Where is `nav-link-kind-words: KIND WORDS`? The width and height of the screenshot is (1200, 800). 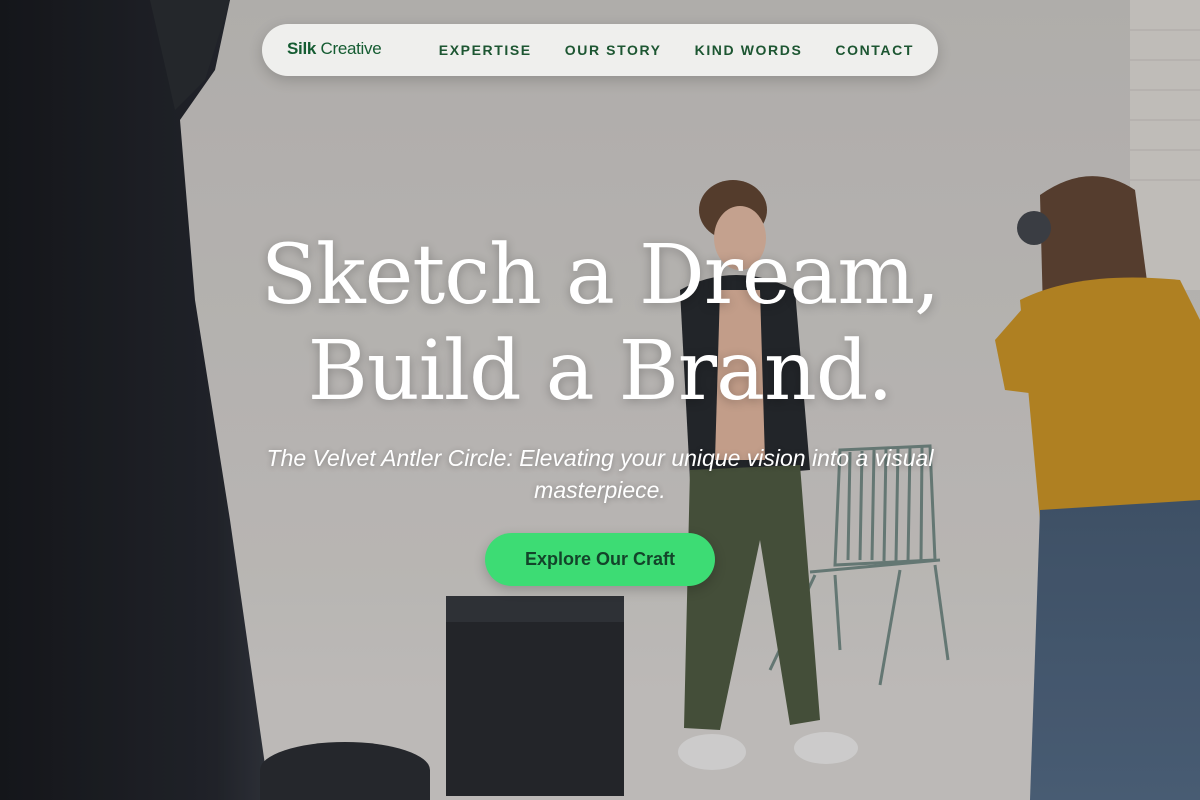
nav-link-kind-words: KIND WORDS is located at coordinates (749, 50).